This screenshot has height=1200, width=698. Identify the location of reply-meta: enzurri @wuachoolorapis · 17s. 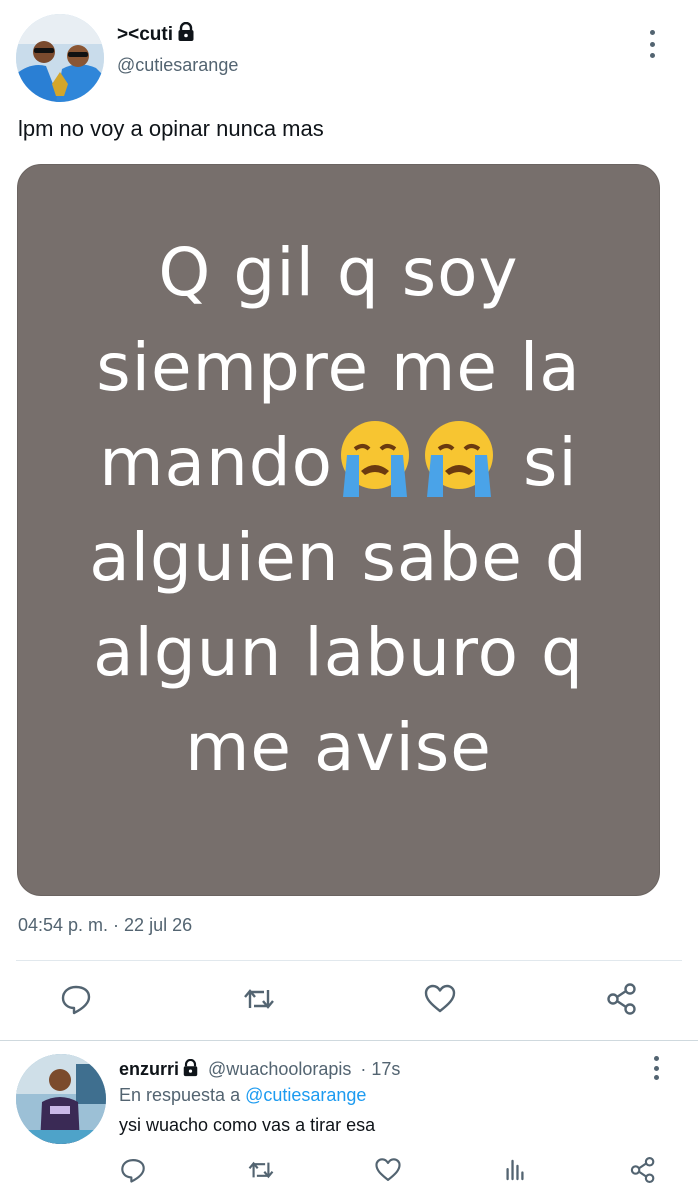
(259, 1069).